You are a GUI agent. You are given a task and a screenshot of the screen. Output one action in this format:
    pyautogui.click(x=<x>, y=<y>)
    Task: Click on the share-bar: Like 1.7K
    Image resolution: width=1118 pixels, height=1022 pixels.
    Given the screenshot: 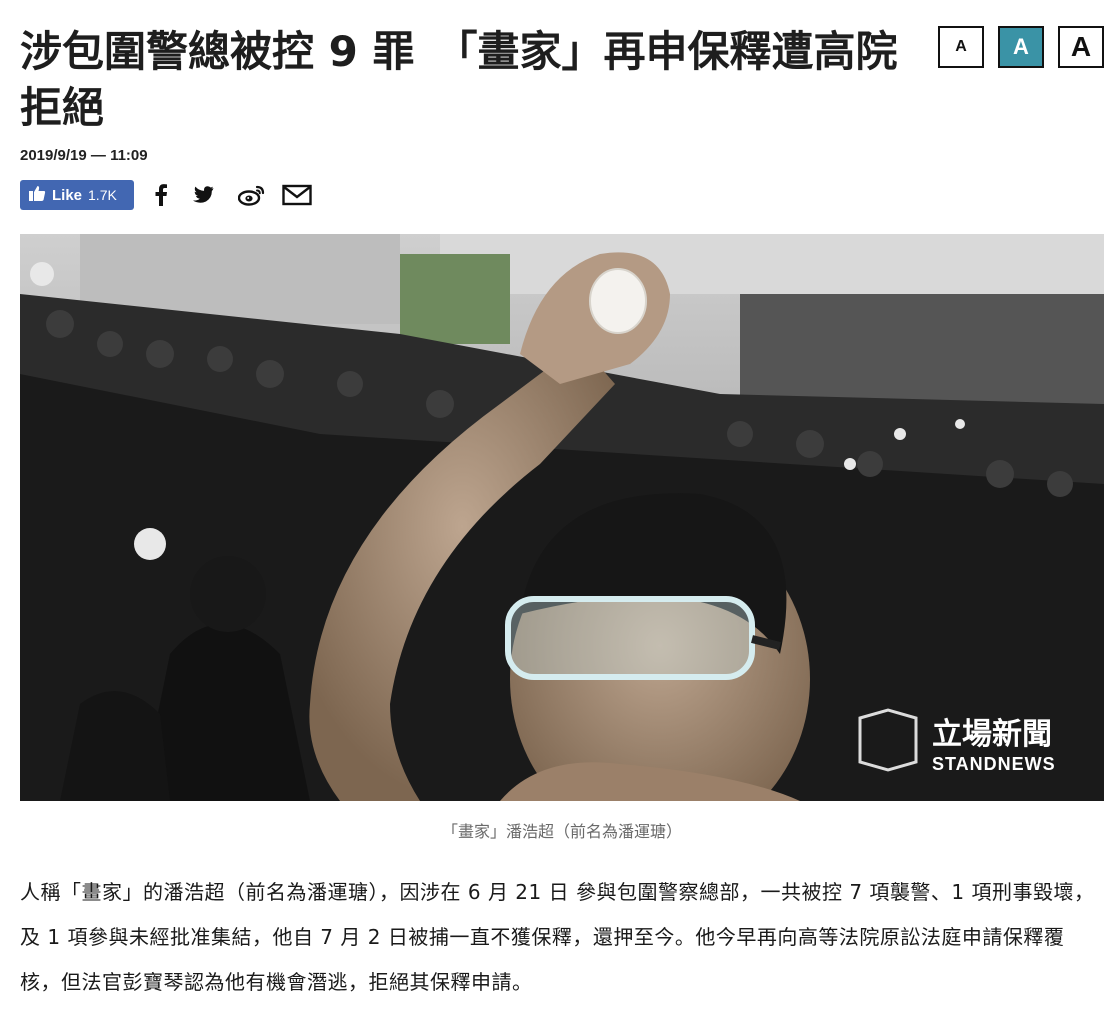 What is the action you would take?
    pyautogui.click(x=166, y=195)
    